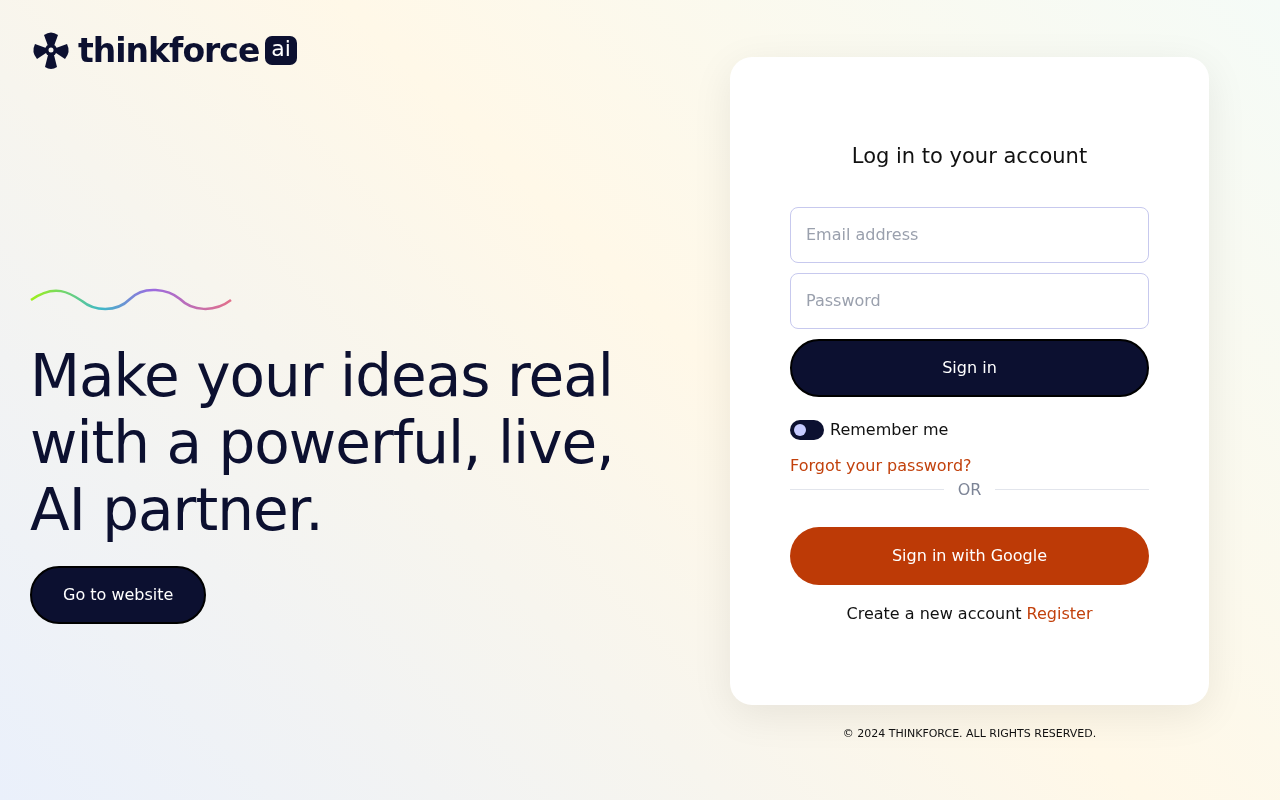 Image resolution: width=1280 pixels, height=800 pixels. I want to click on sign-in-button: Sign in, so click(969, 367).